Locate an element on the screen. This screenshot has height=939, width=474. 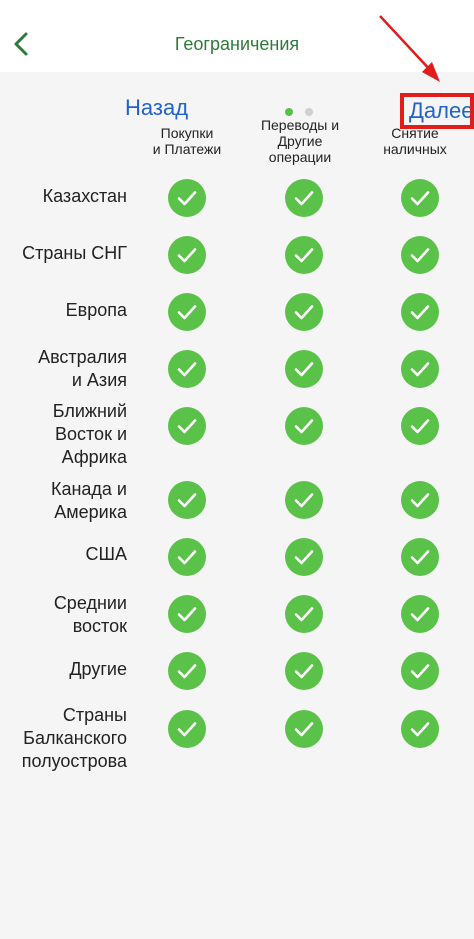
page-dot-active is located at coordinates (289, 112).